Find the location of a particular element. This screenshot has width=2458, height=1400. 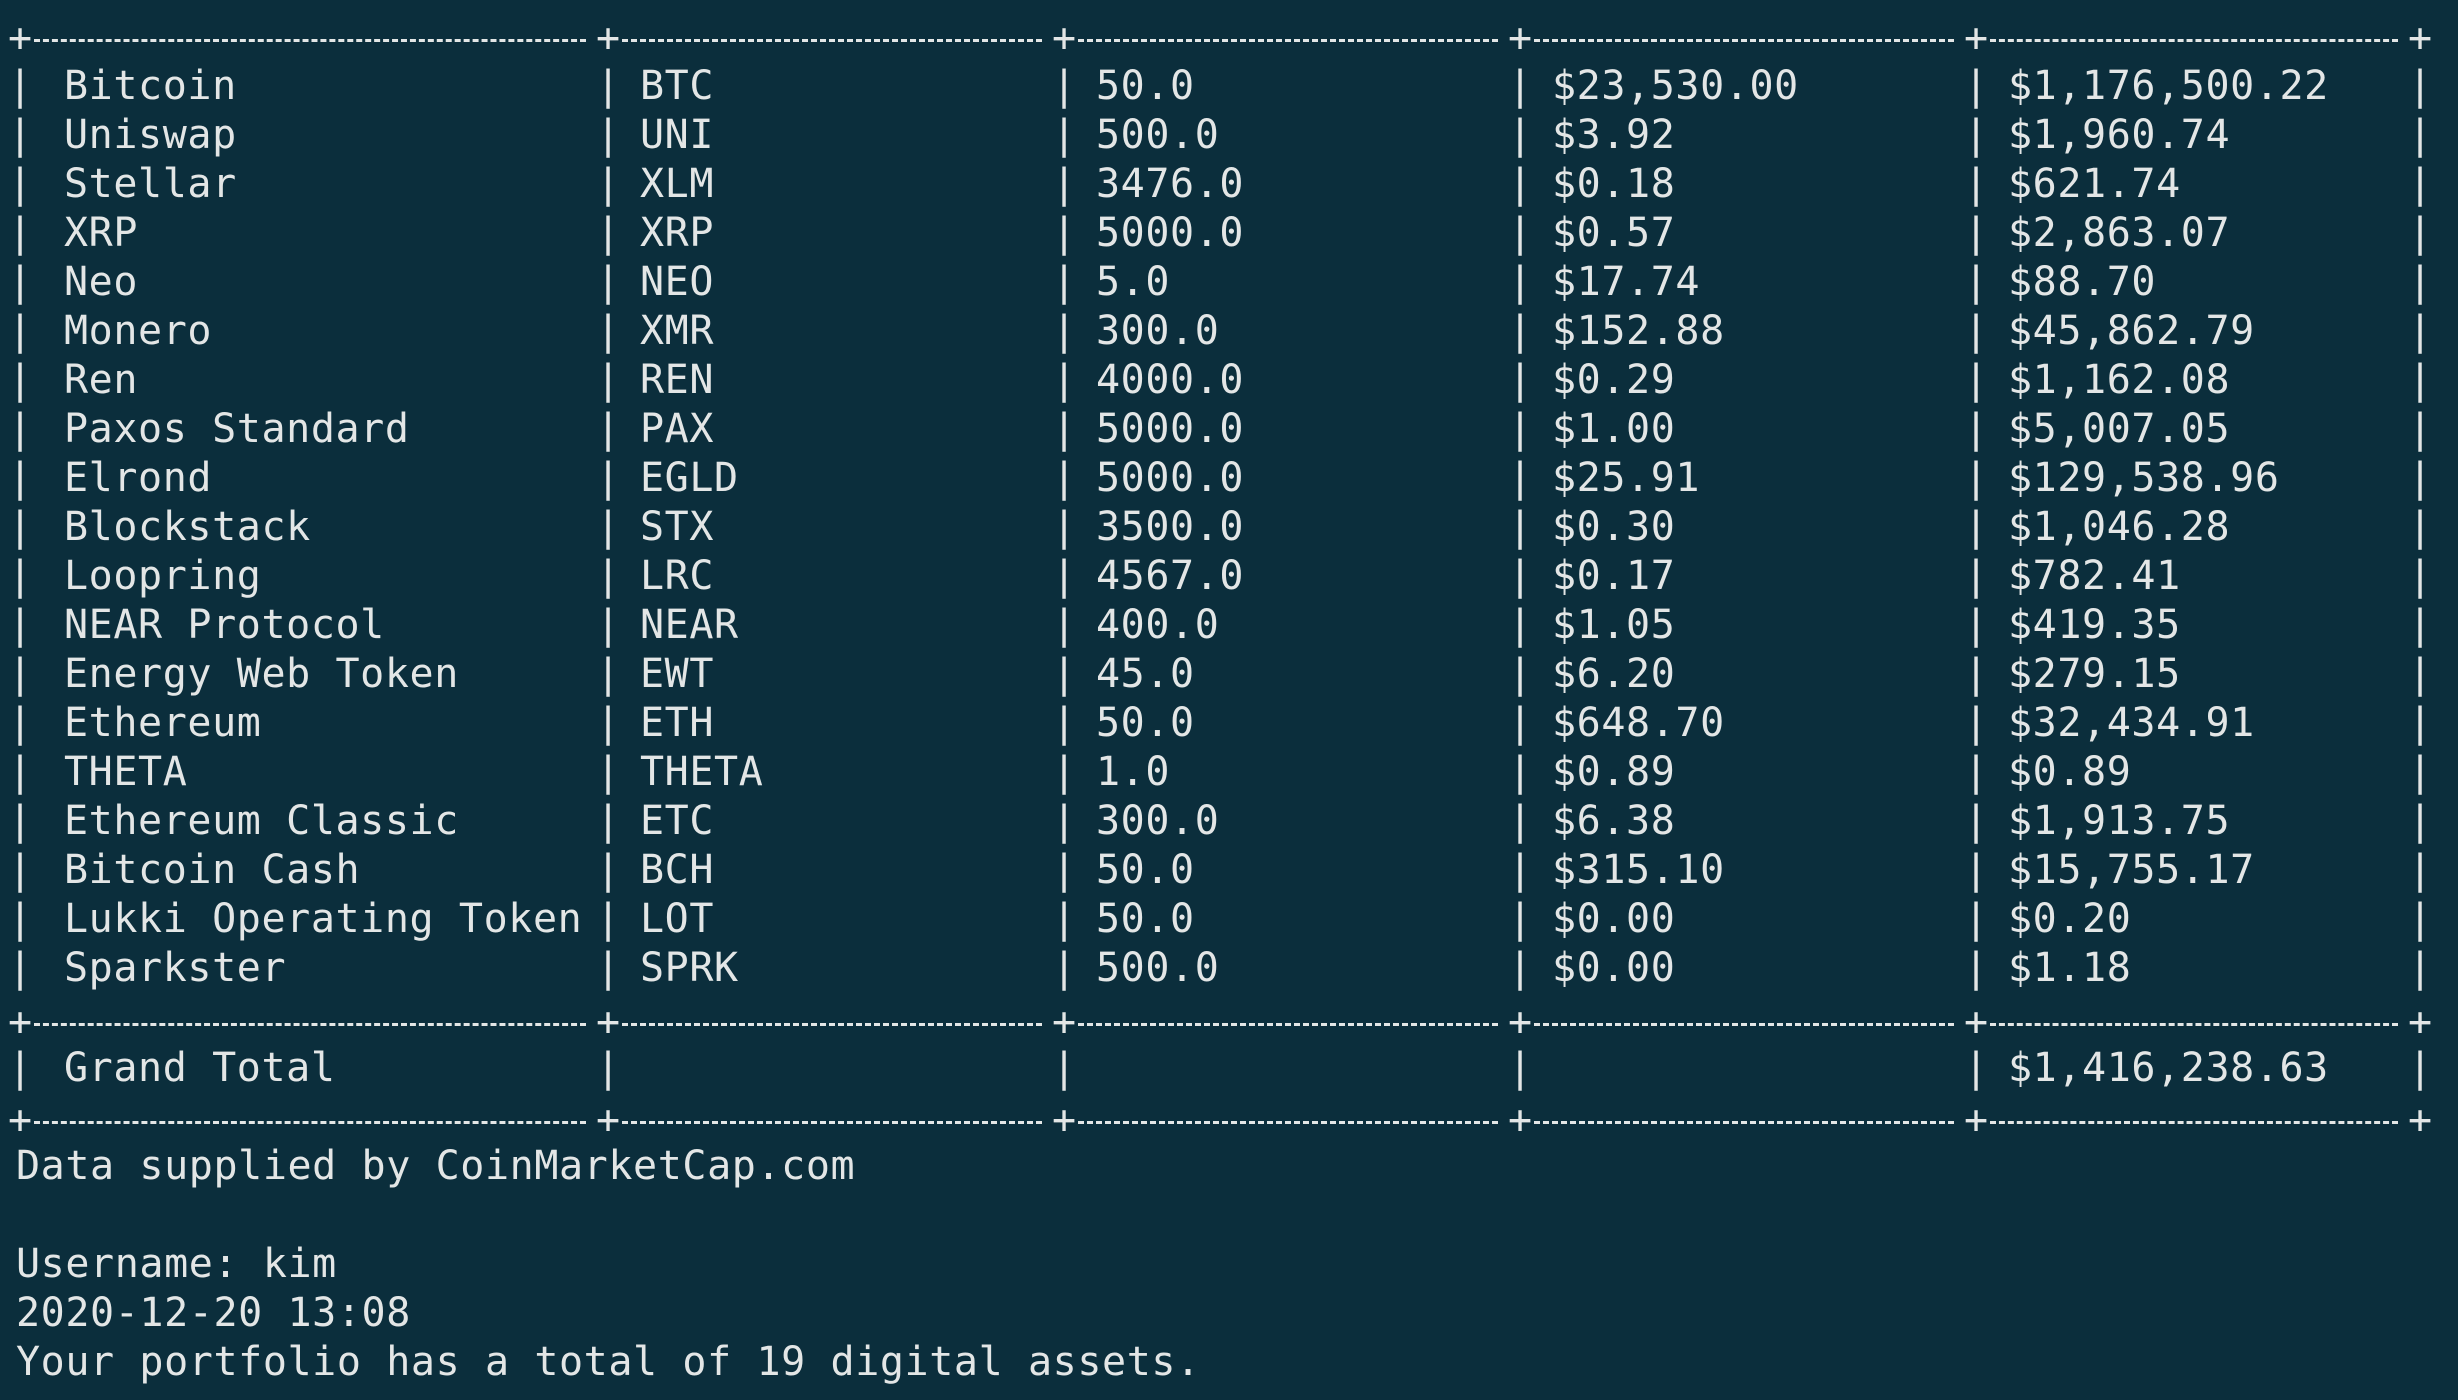

asset-value: $15,755.17 is located at coordinates (2131, 870).